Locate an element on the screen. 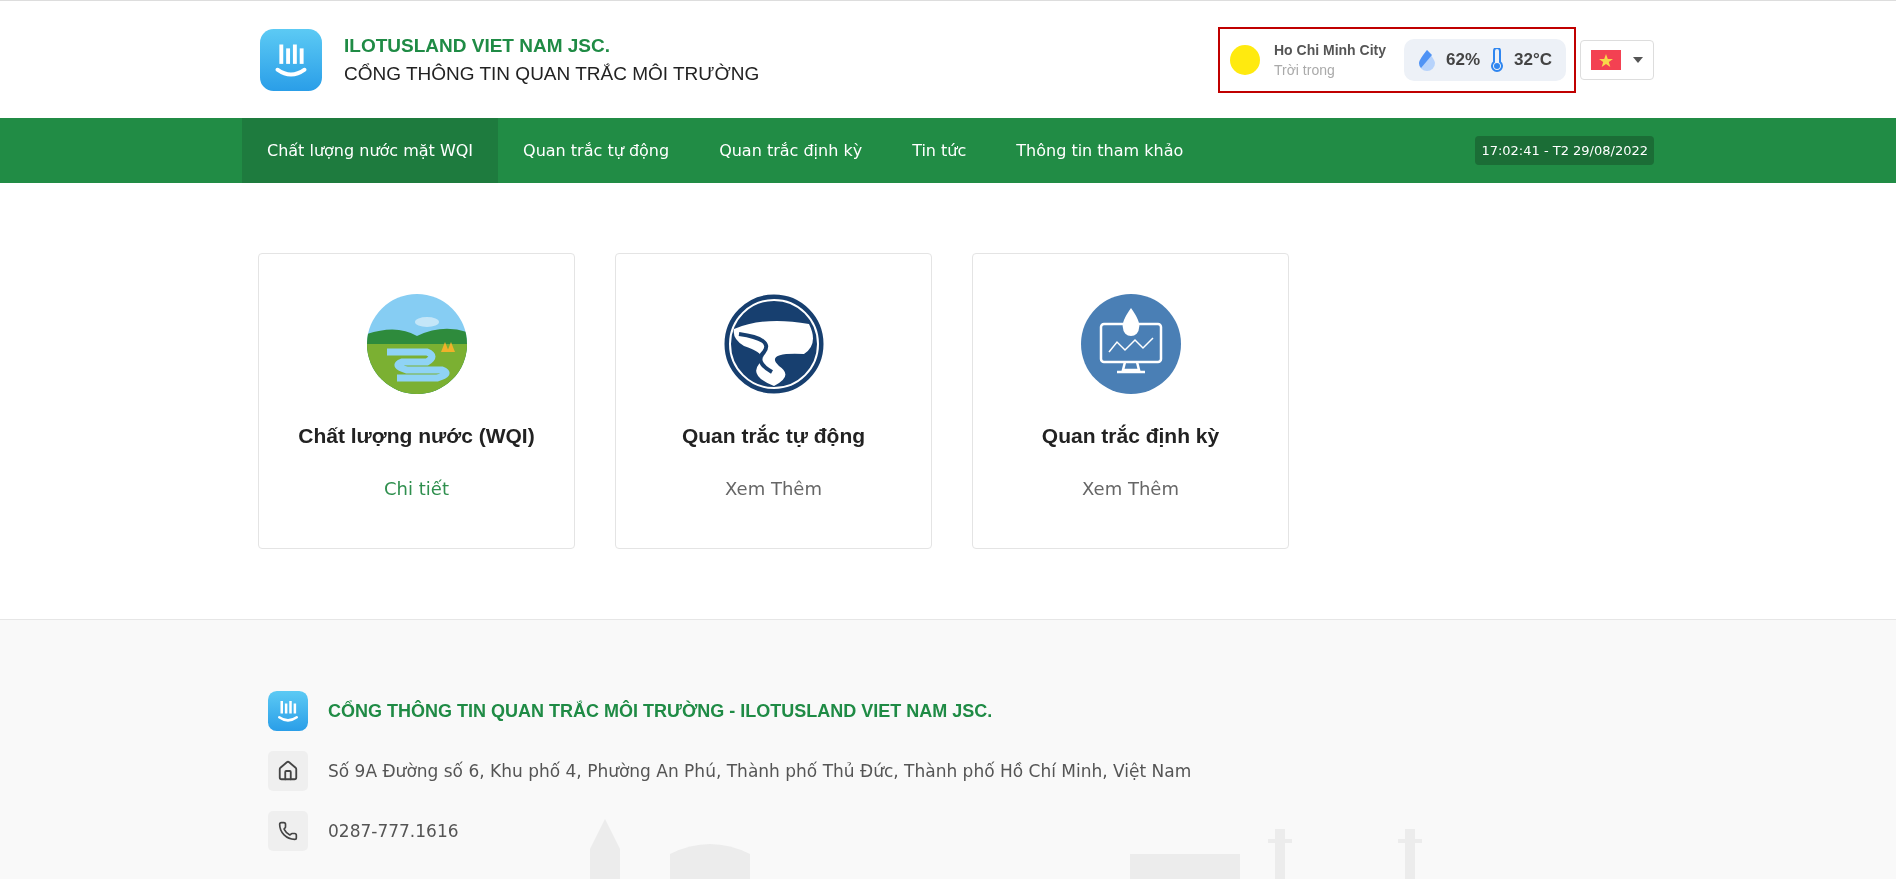 This screenshot has height=879, width=1896. card-link: Chi tiết is located at coordinates (416, 488).